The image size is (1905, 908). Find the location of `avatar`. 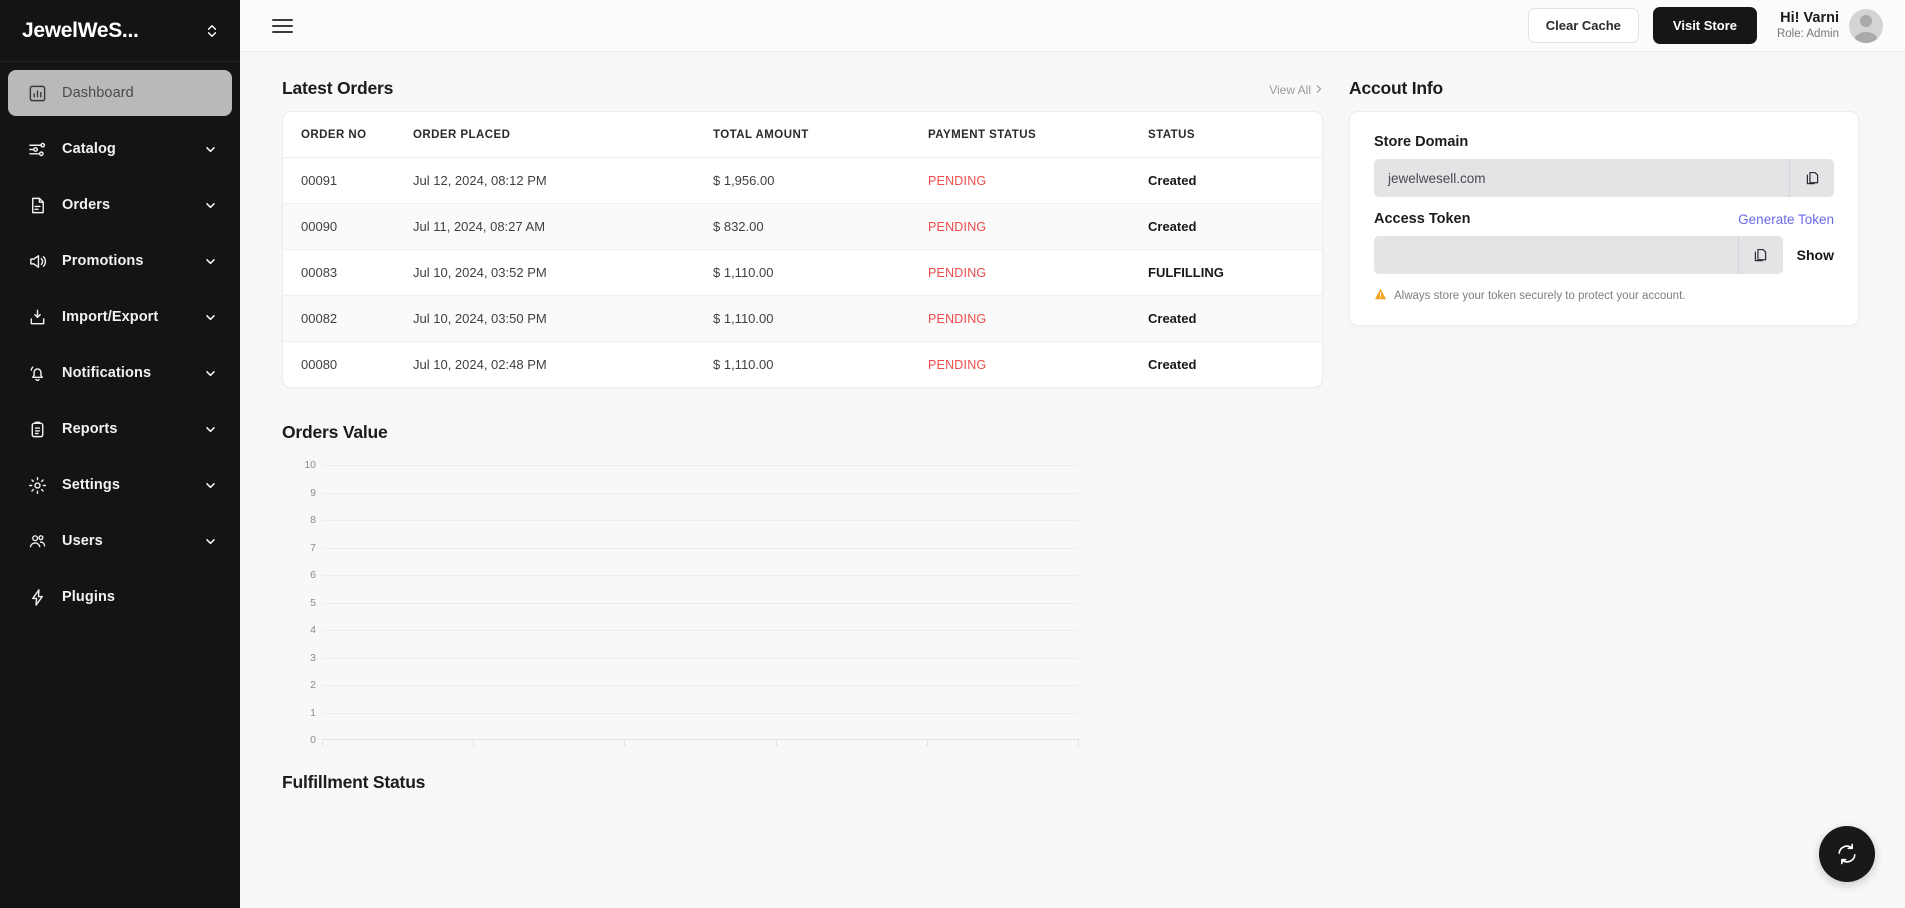

avatar is located at coordinates (1866, 25).